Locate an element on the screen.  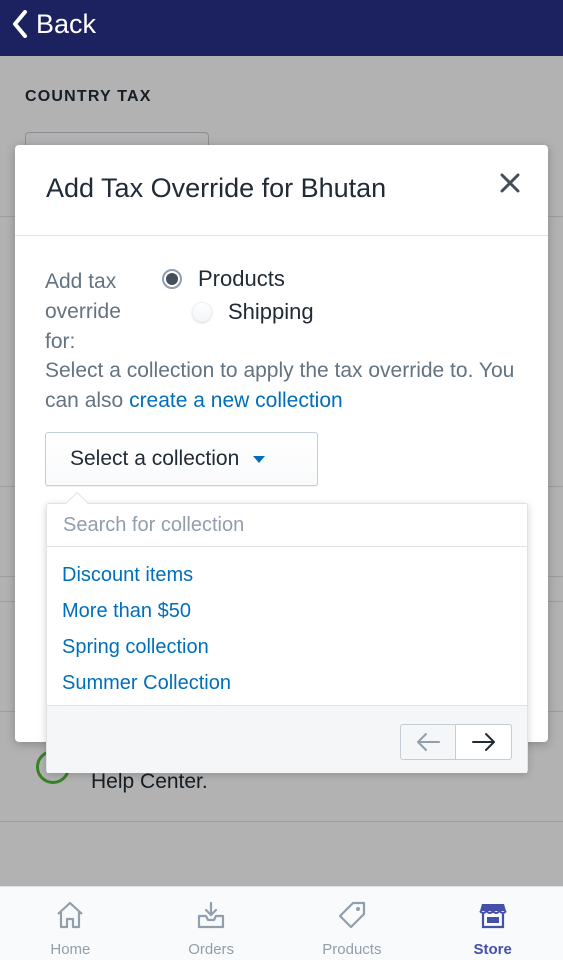
previous-page-button is located at coordinates (428, 742).